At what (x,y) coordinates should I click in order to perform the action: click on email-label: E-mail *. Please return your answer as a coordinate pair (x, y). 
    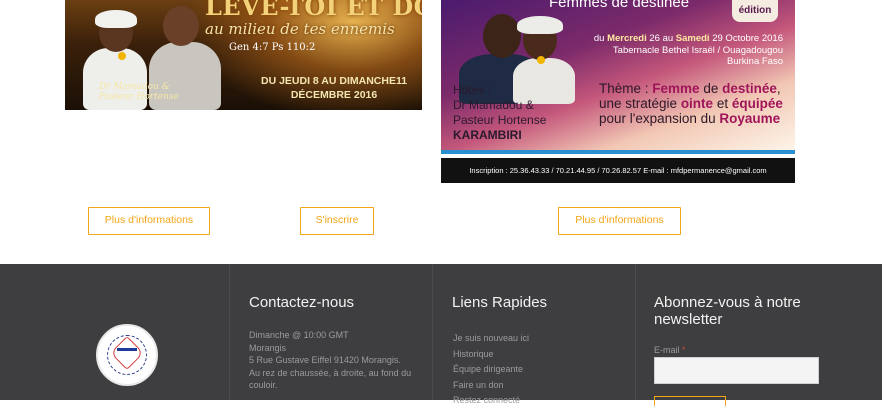
    Looking at the image, I should click on (670, 350).